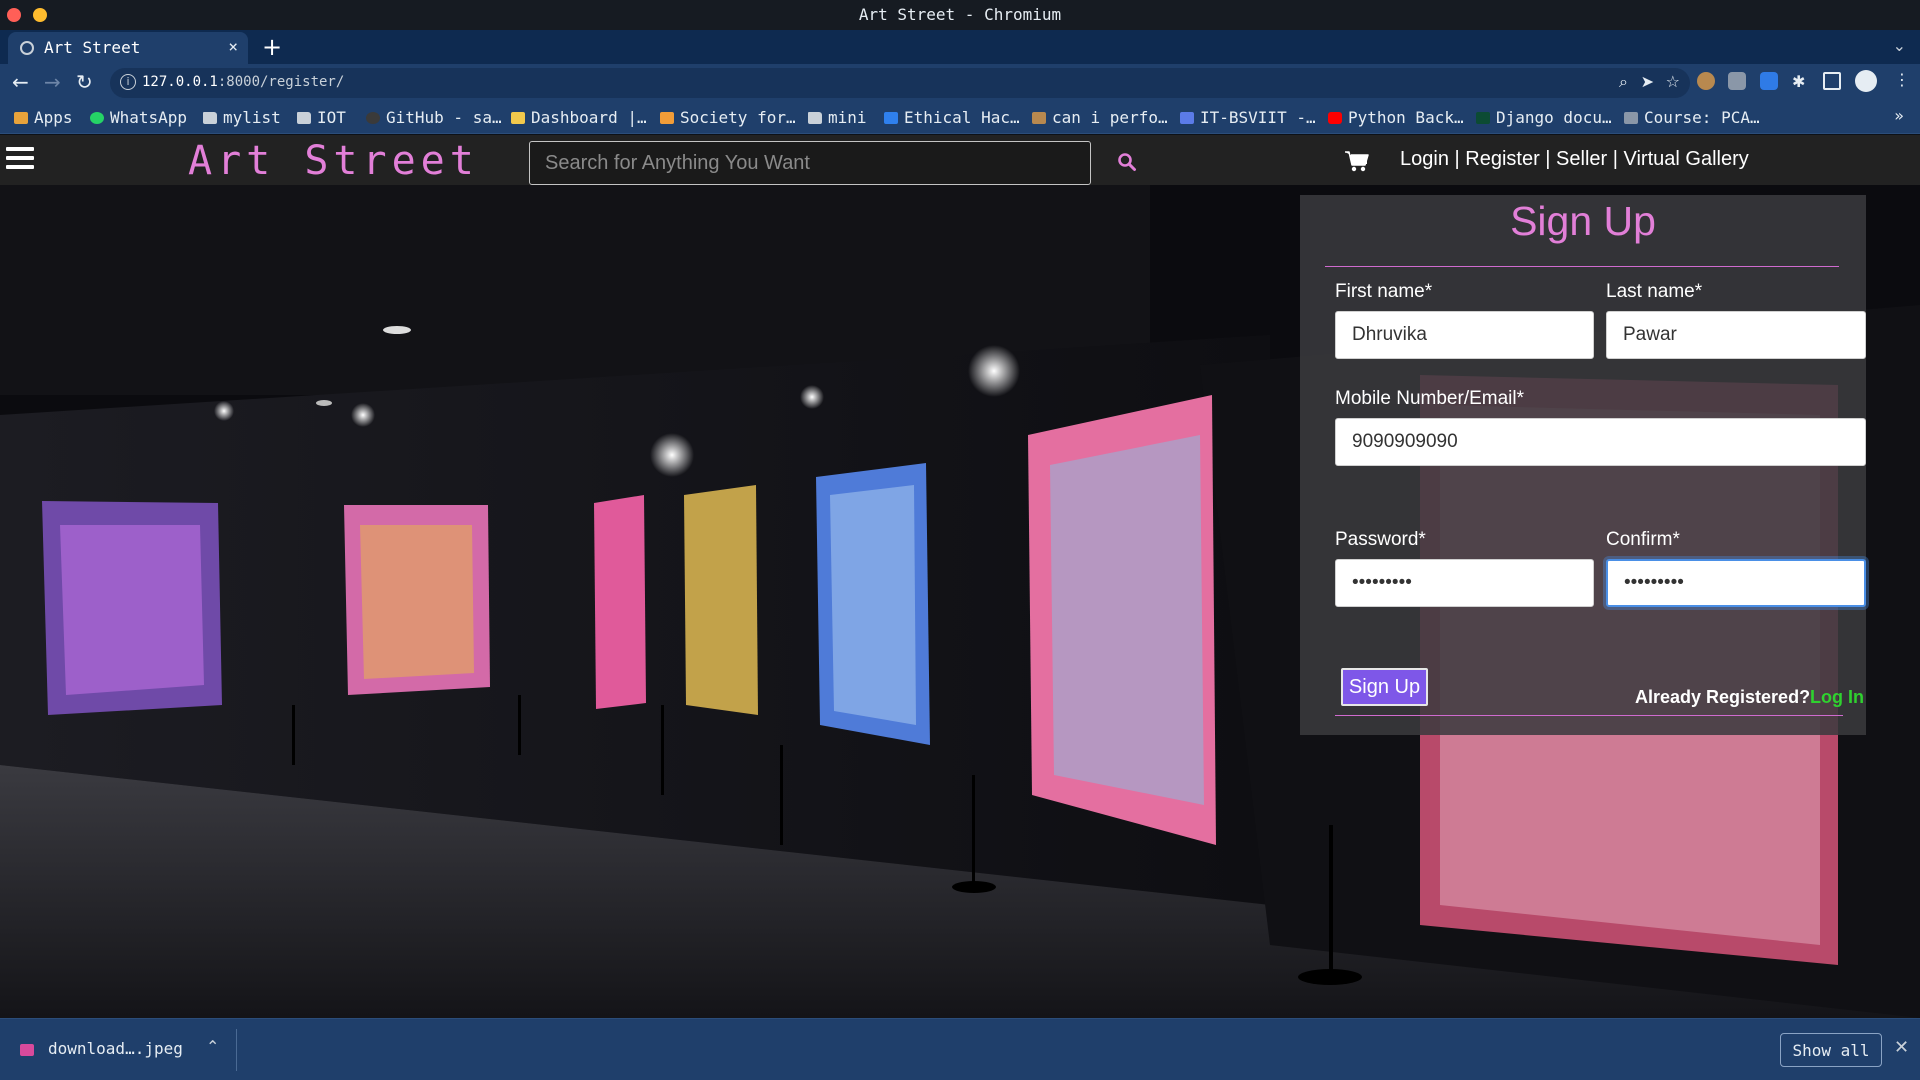 Image resolution: width=1920 pixels, height=1080 pixels. What do you see at coordinates (27, 48) in the screenshot?
I see `globe-icon` at bounding box center [27, 48].